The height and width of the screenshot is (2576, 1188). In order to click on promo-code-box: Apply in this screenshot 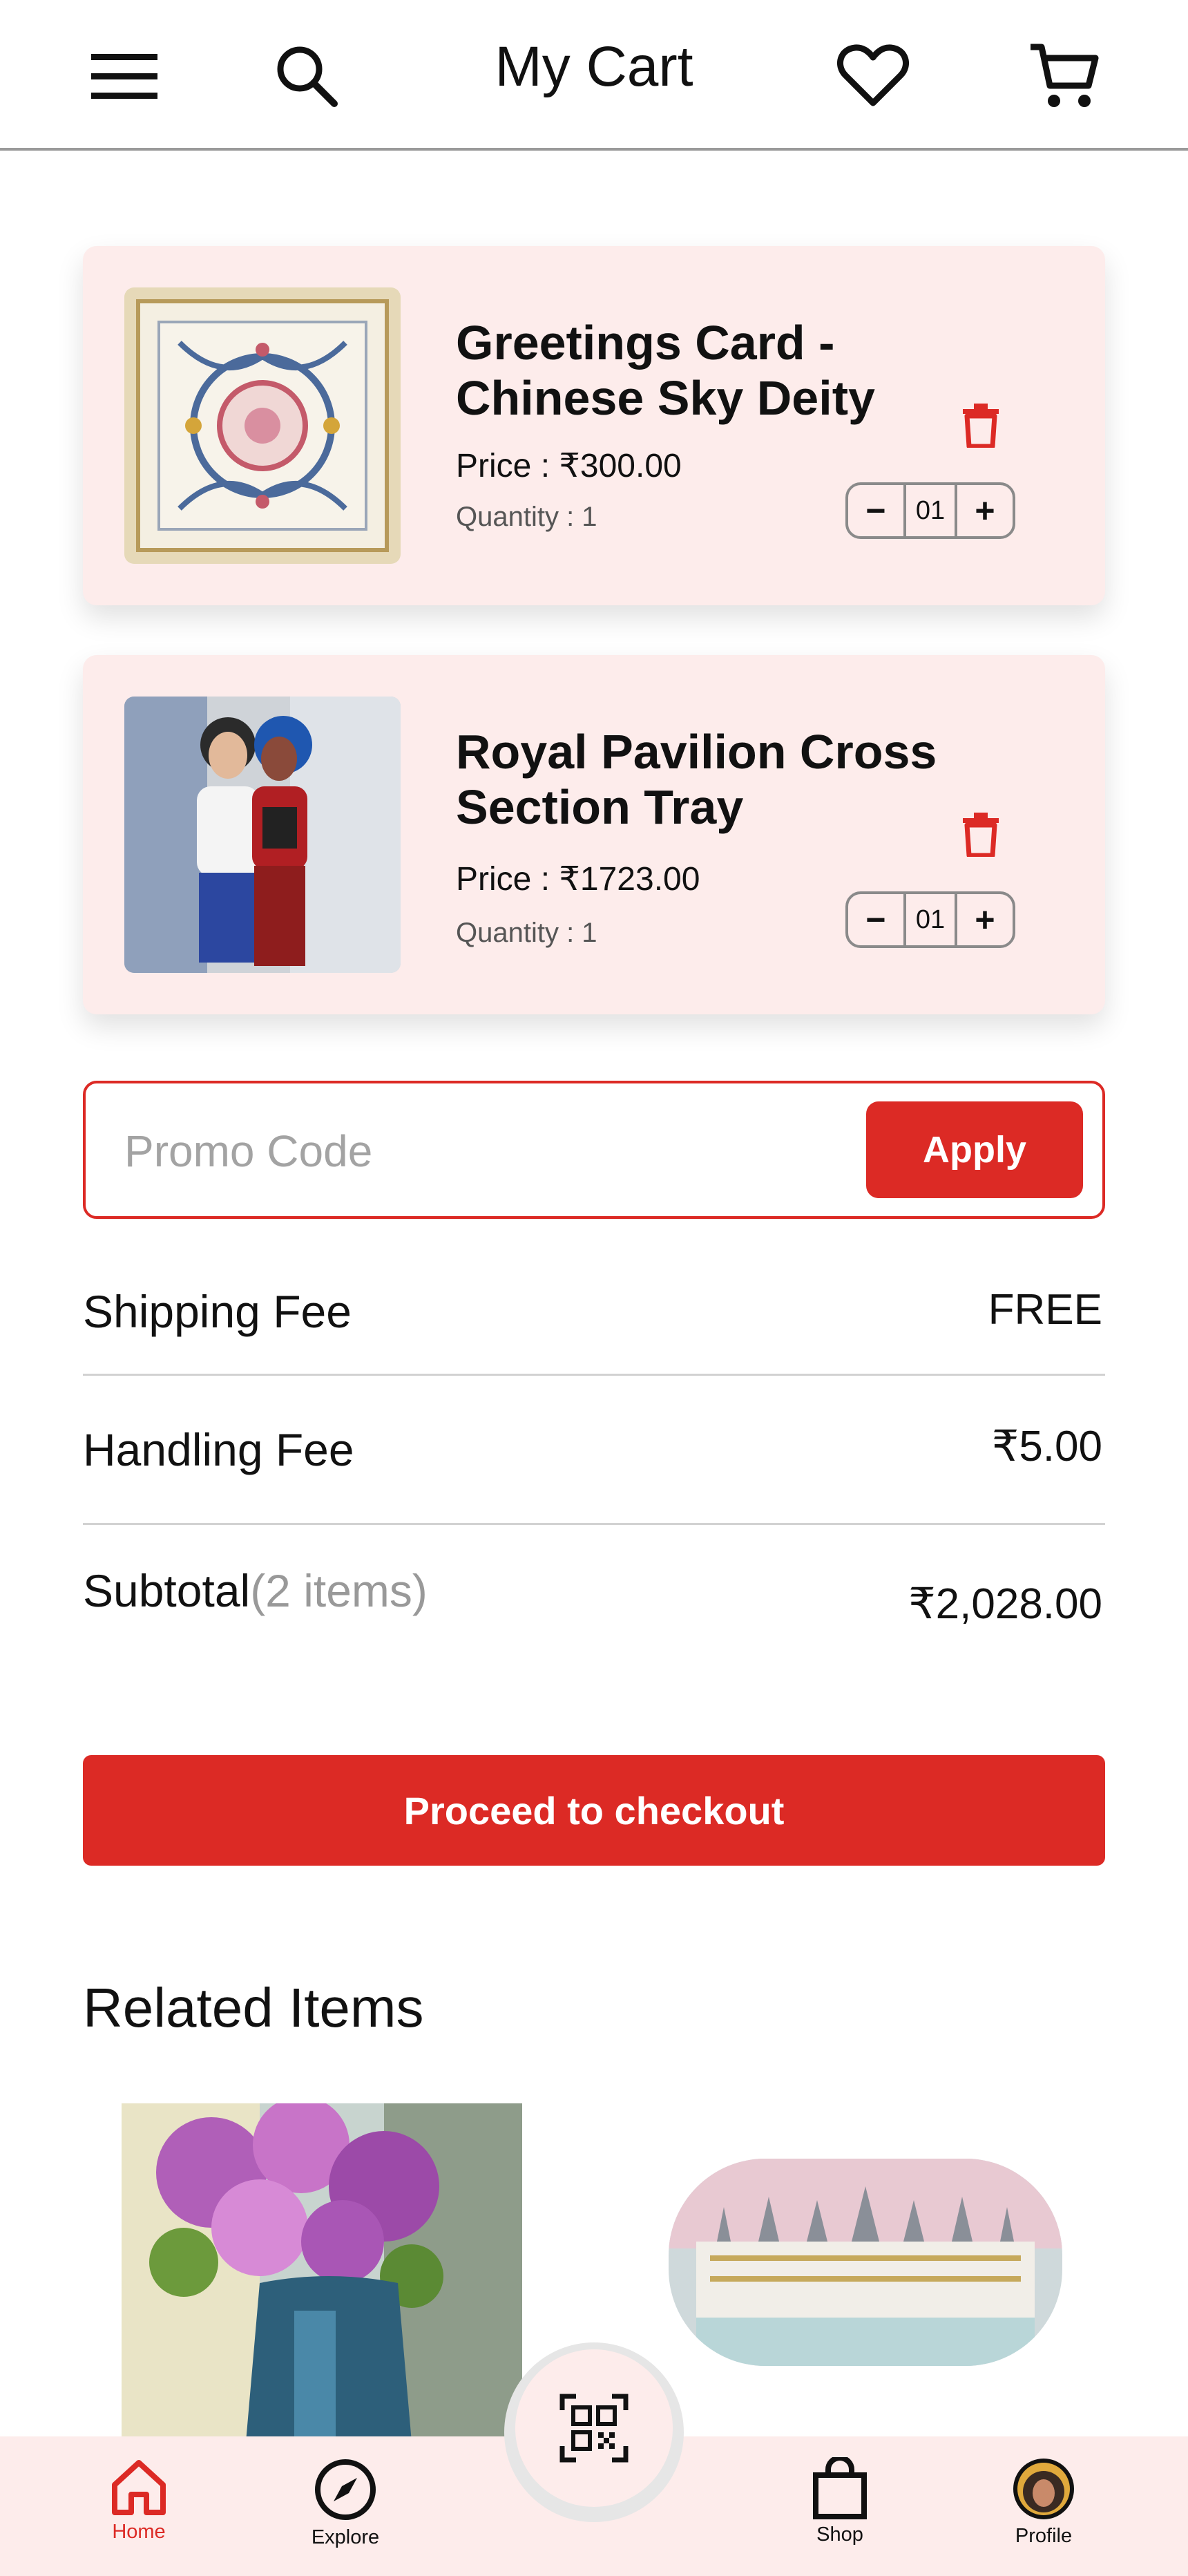, I will do `click(594, 1150)`.